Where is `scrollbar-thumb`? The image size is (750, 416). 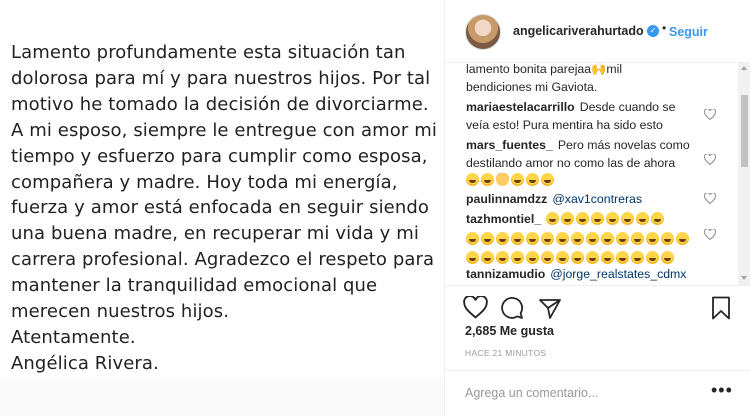
scrollbar-thumb is located at coordinates (744, 131).